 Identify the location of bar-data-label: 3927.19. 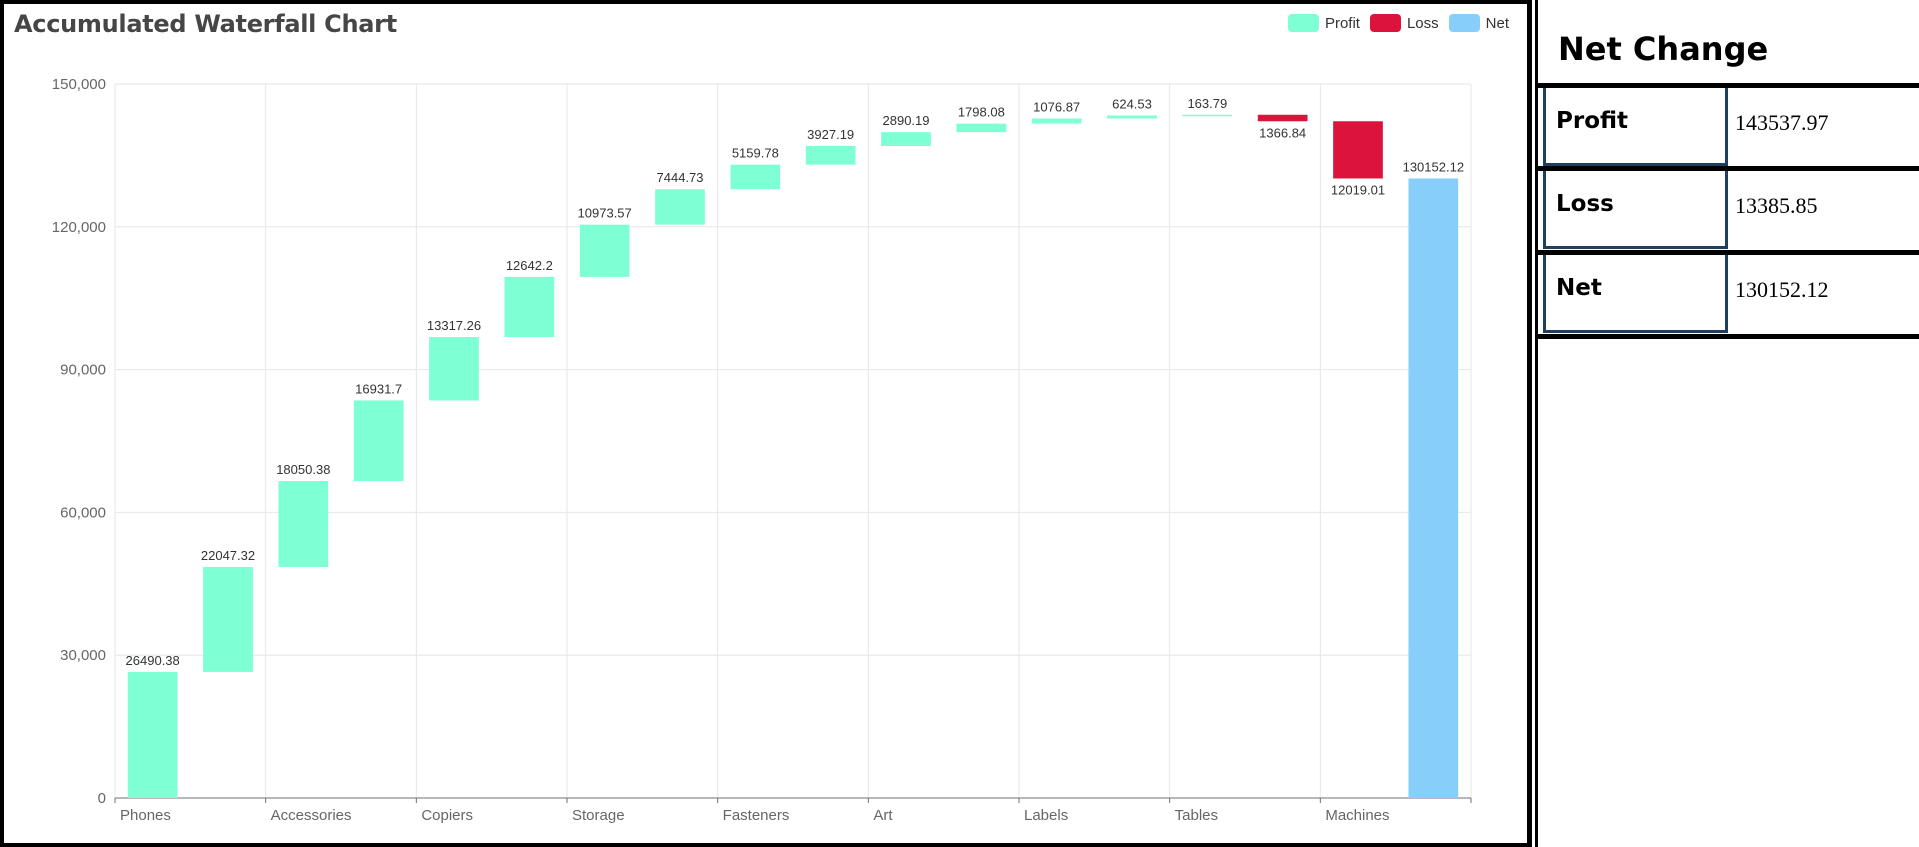
(830, 134).